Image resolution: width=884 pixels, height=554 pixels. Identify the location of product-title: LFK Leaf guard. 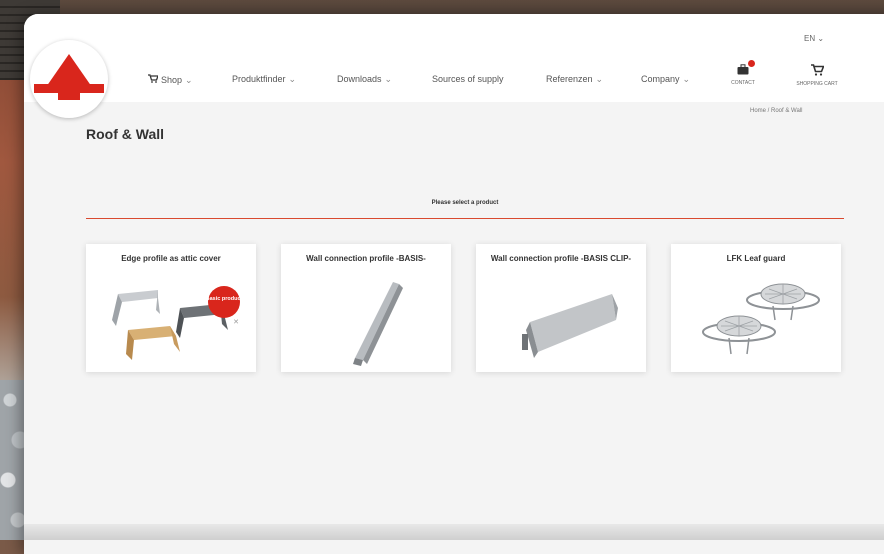
(756, 258).